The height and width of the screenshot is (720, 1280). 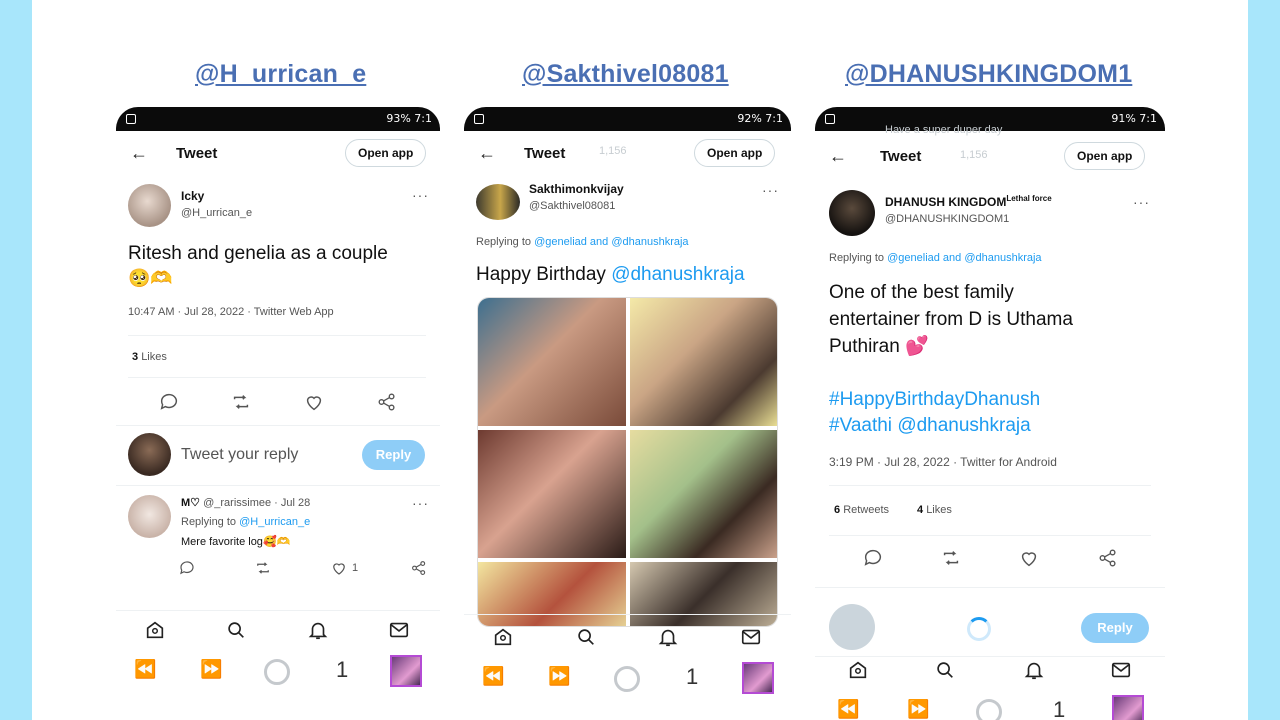 What do you see at coordinates (576, 189) in the screenshot?
I see `author-name: Sakthimonkvijay` at bounding box center [576, 189].